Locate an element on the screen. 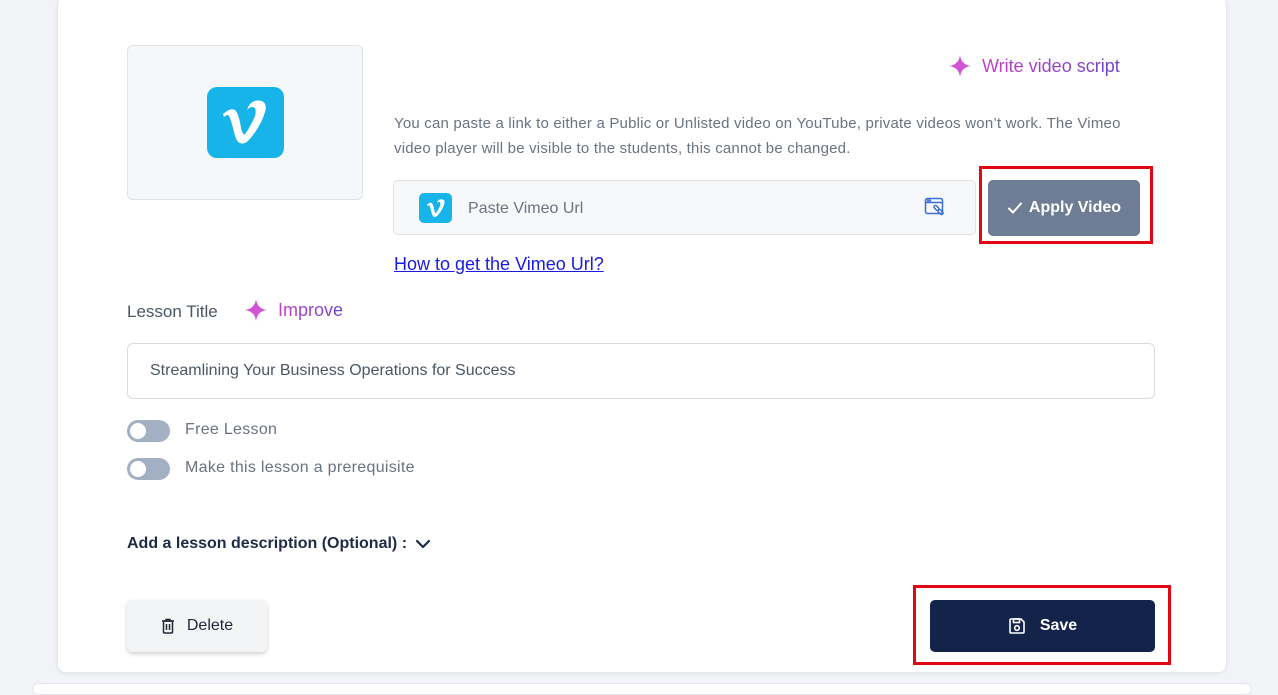 This screenshot has width=1278, height=695. vimeo-url-input is located at coordinates (688, 209).